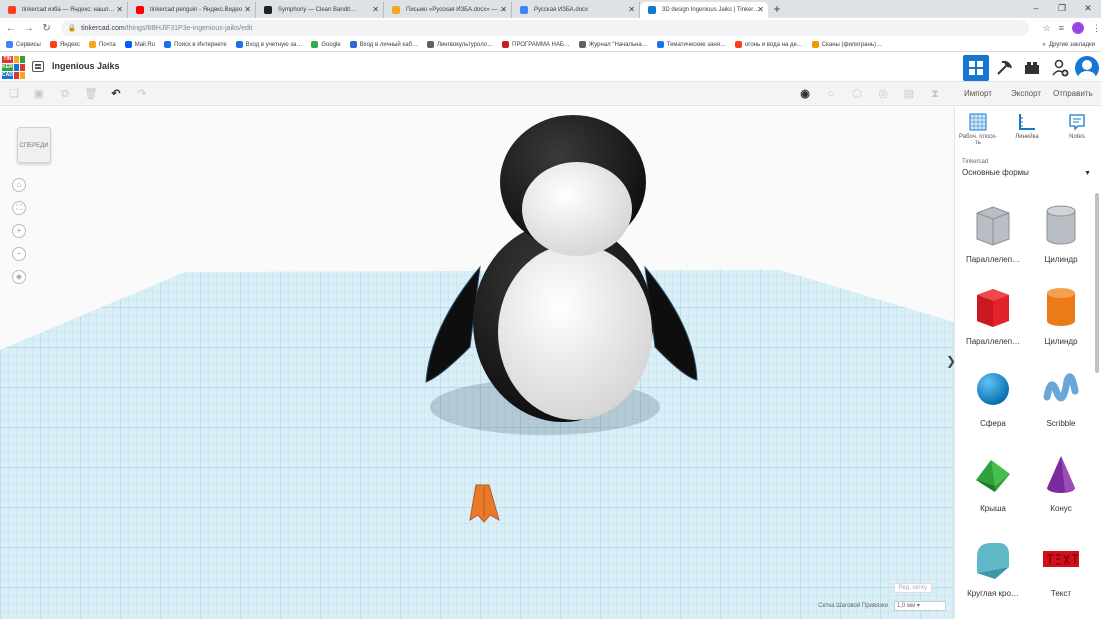  What do you see at coordinates (920, 606) in the screenshot?
I see `snap-grid-select: 1,0 мм ▾` at bounding box center [920, 606].